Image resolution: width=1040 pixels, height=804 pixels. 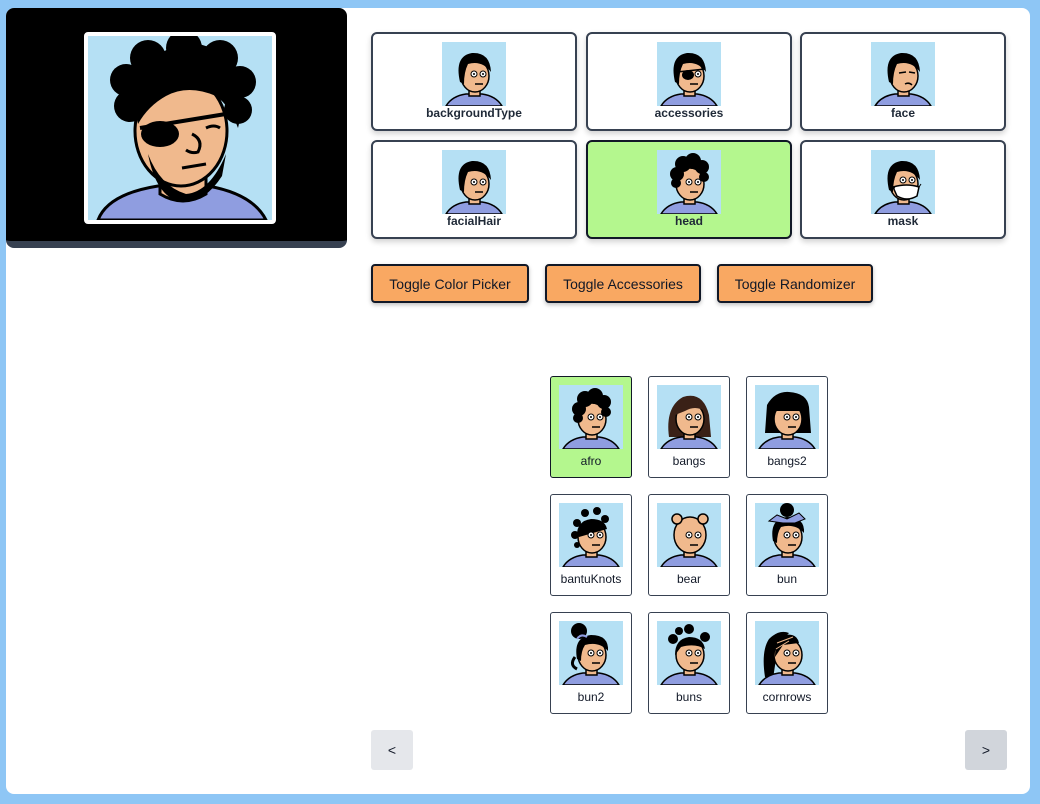 I want to click on option-label: bun2, so click(x=591, y=697).